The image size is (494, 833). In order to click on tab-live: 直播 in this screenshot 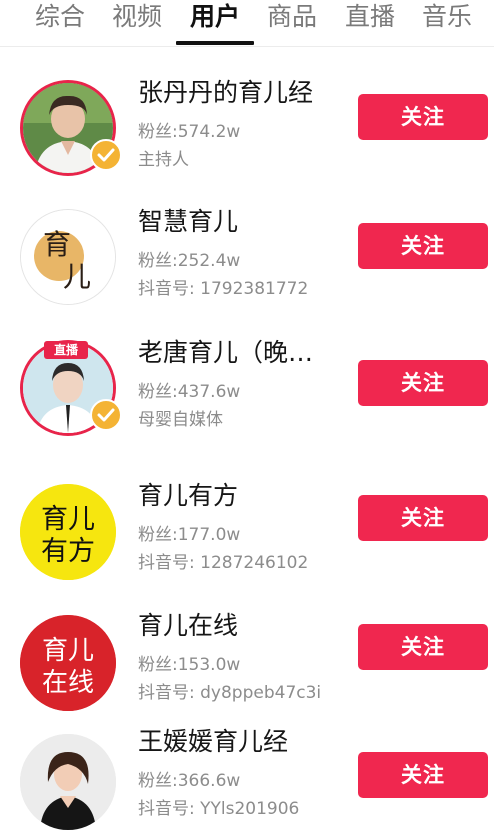, I will do `click(370, 19)`.